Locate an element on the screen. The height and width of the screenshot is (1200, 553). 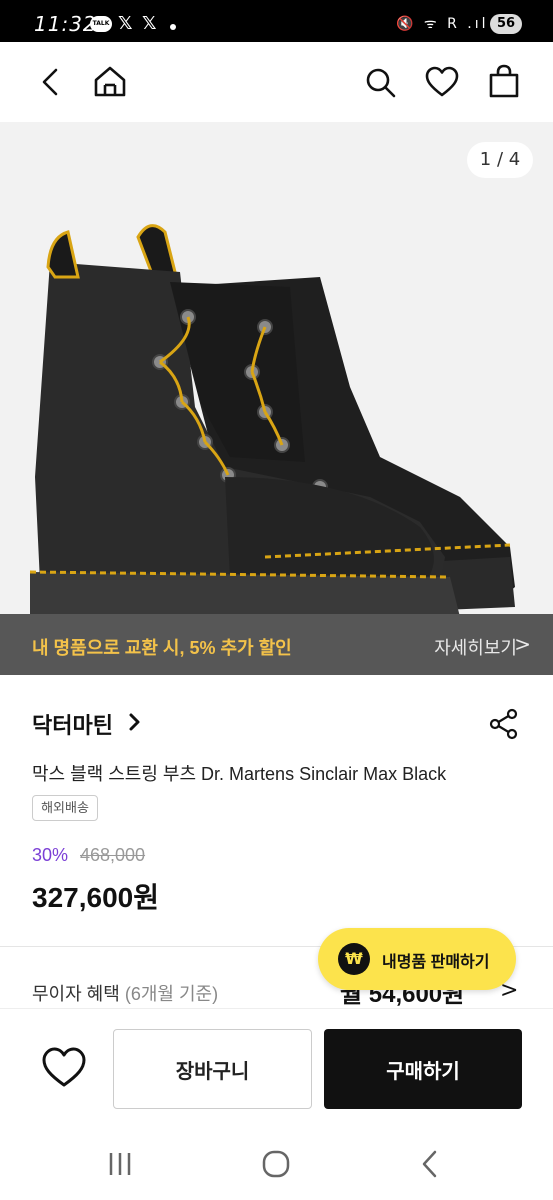
promo-text: 내 명품으로 교환 시, 5% 추가 할인 is located at coordinates (162, 648).